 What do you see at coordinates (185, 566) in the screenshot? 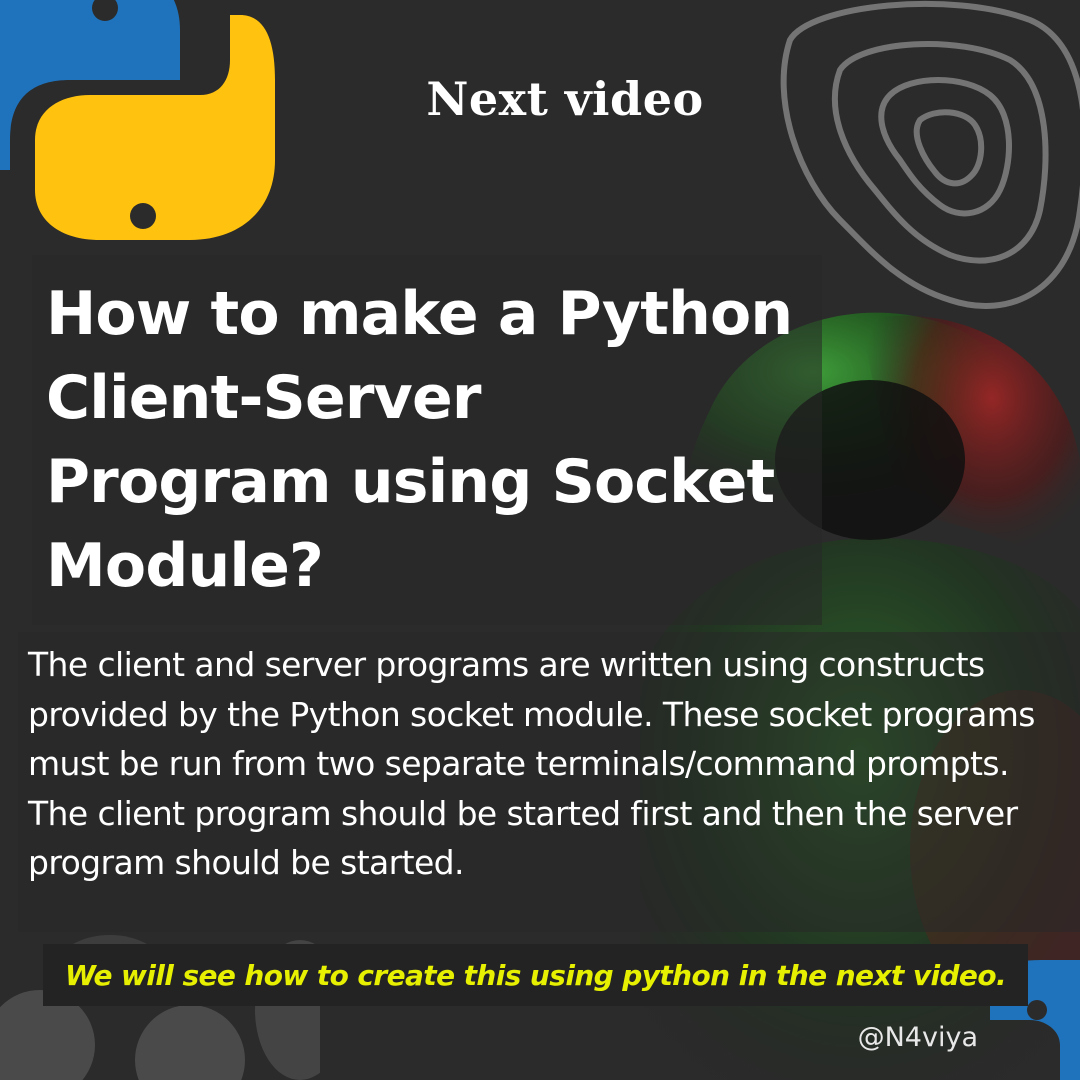
I see `title-line: Module?` at bounding box center [185, 566].